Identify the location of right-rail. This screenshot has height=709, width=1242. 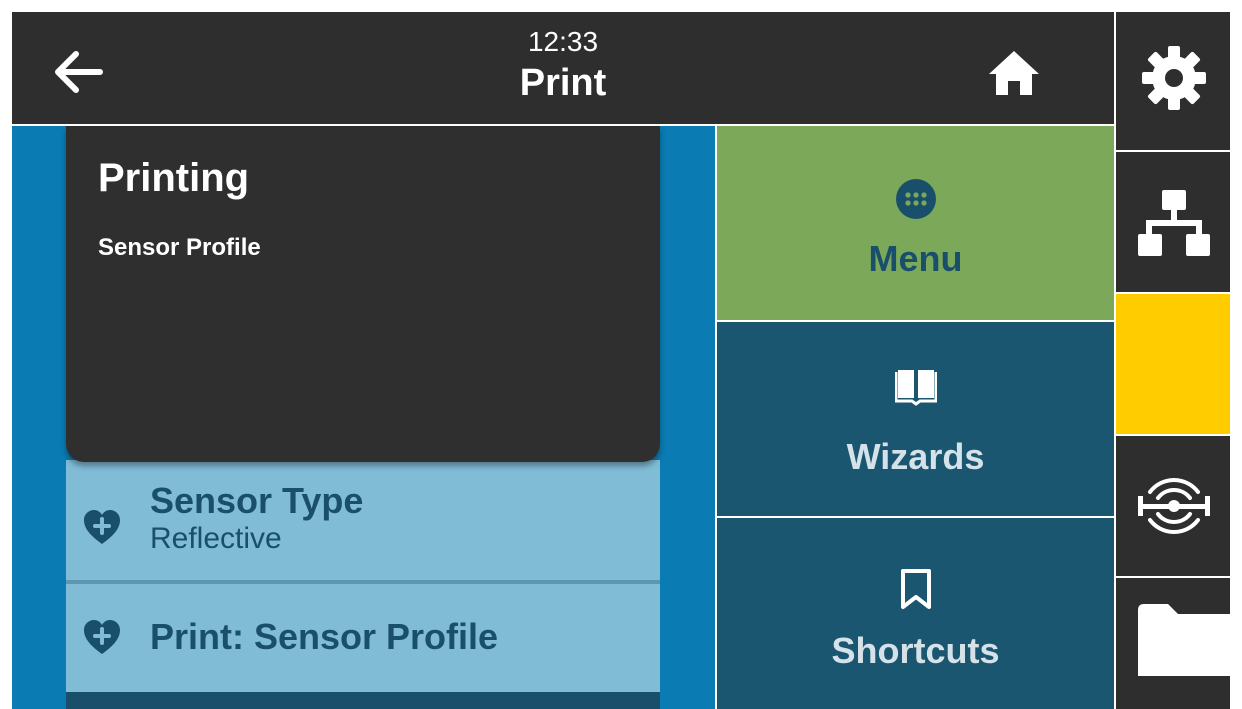
(1173, 360).